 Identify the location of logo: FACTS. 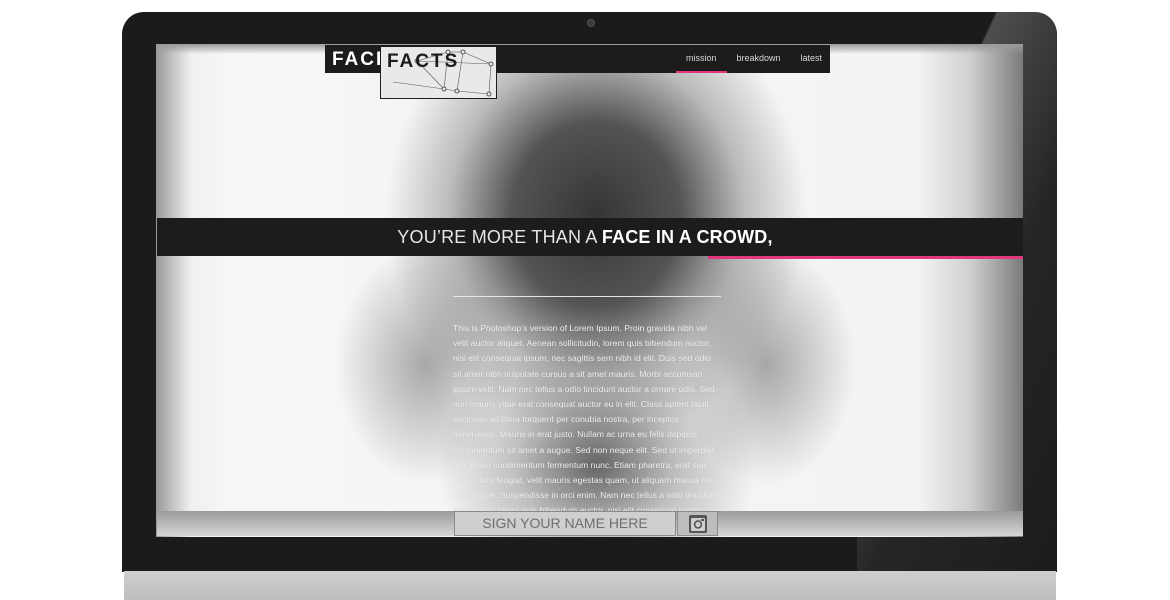
(438, 72).